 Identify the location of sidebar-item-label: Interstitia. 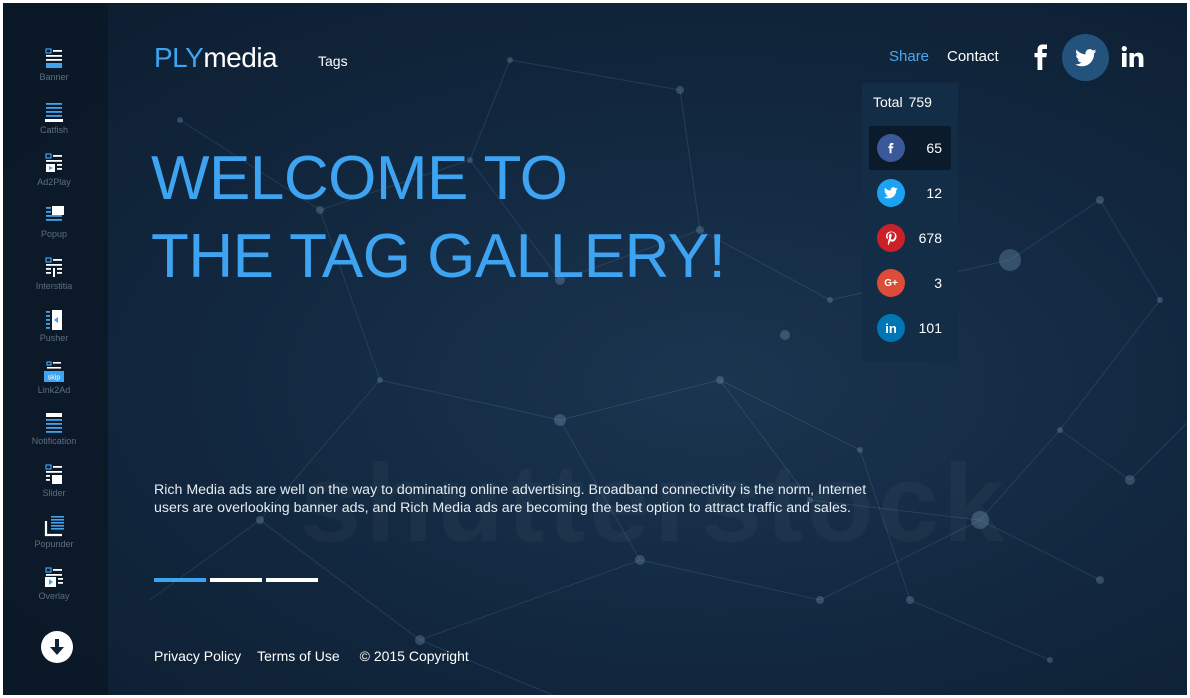
(54, 286).